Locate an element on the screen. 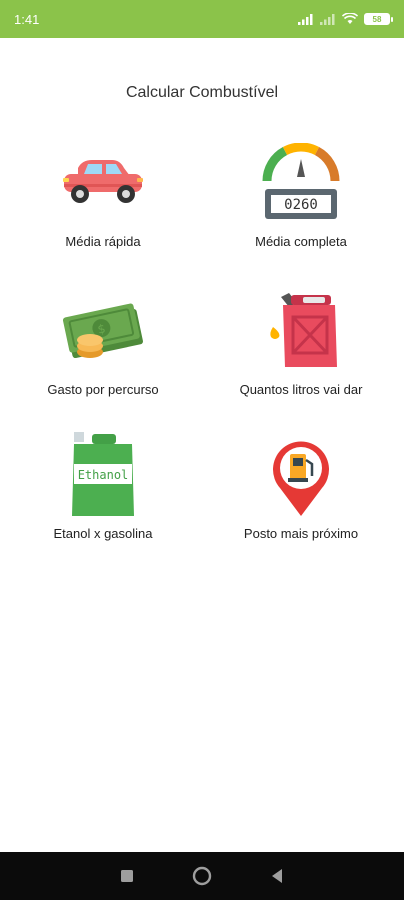 Image resolution: width=404 pixels, height=900 pixels. menu-item-media-rapida: Média rápida is located at coordinates (103, 205).